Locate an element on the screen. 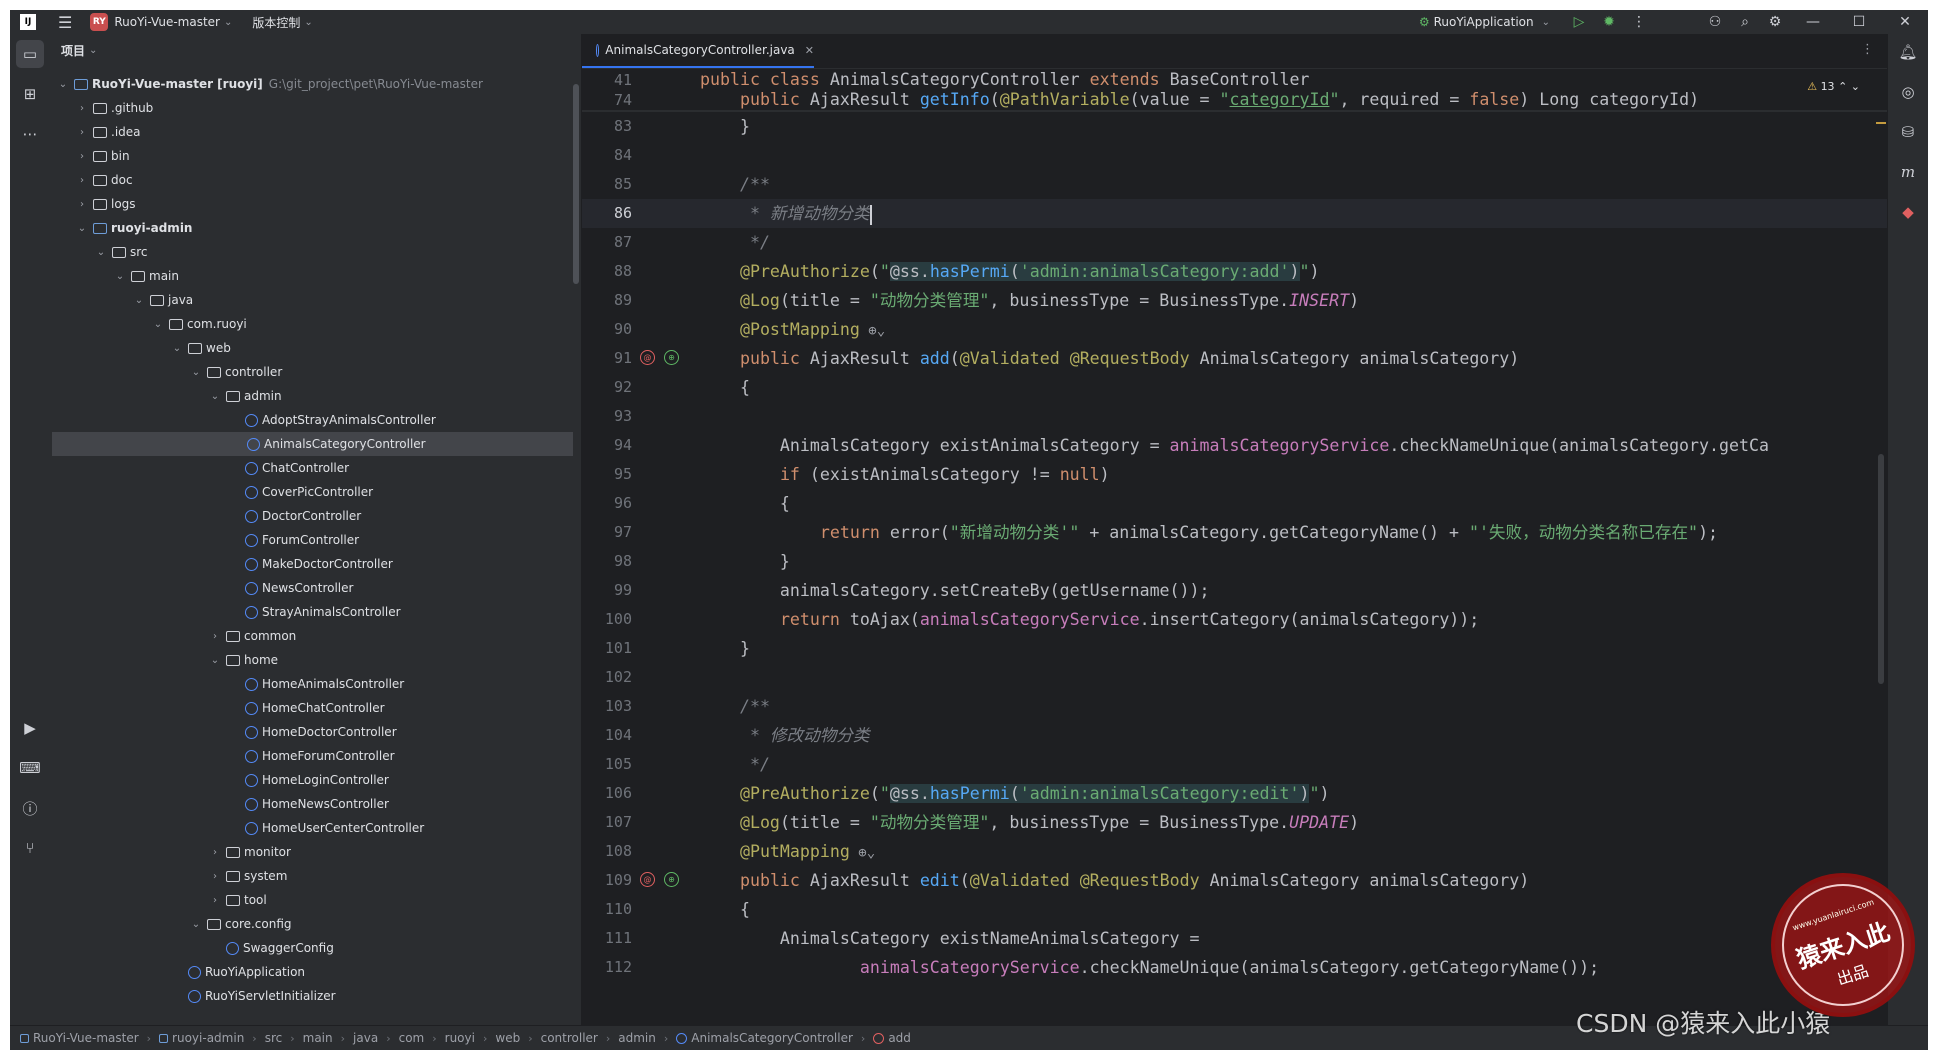  code-line: 90 @PostMapping ⊕⌄ is located at coordinates (1235, 329).